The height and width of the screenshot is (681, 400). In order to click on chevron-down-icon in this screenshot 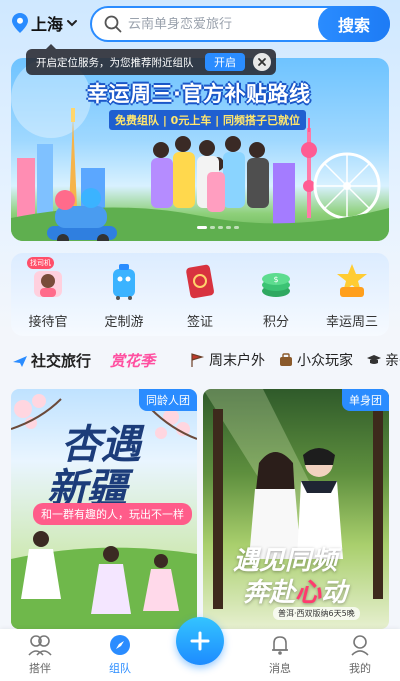, I will do `click(72, 23)`.